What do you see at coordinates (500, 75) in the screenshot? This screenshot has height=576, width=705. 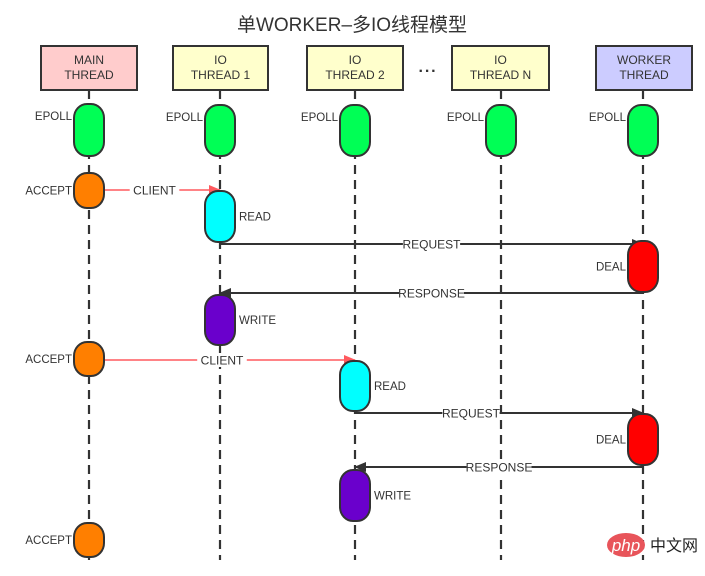 I see `thread-header-label: THREAD N` at bounding box center [500, 75].